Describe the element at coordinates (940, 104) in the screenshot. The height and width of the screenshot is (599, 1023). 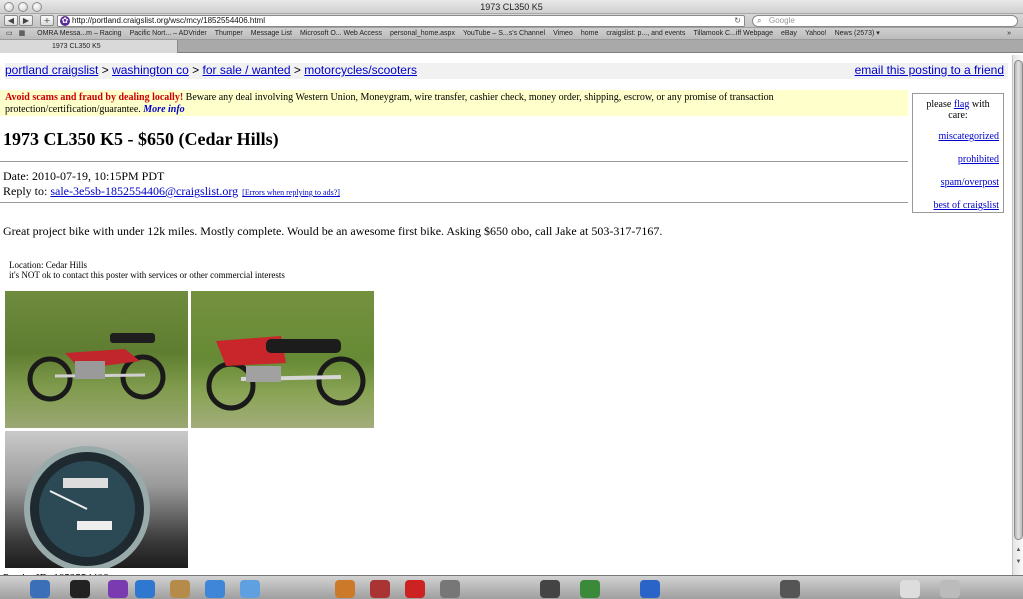
I see `flag-prefix: please` at that location.